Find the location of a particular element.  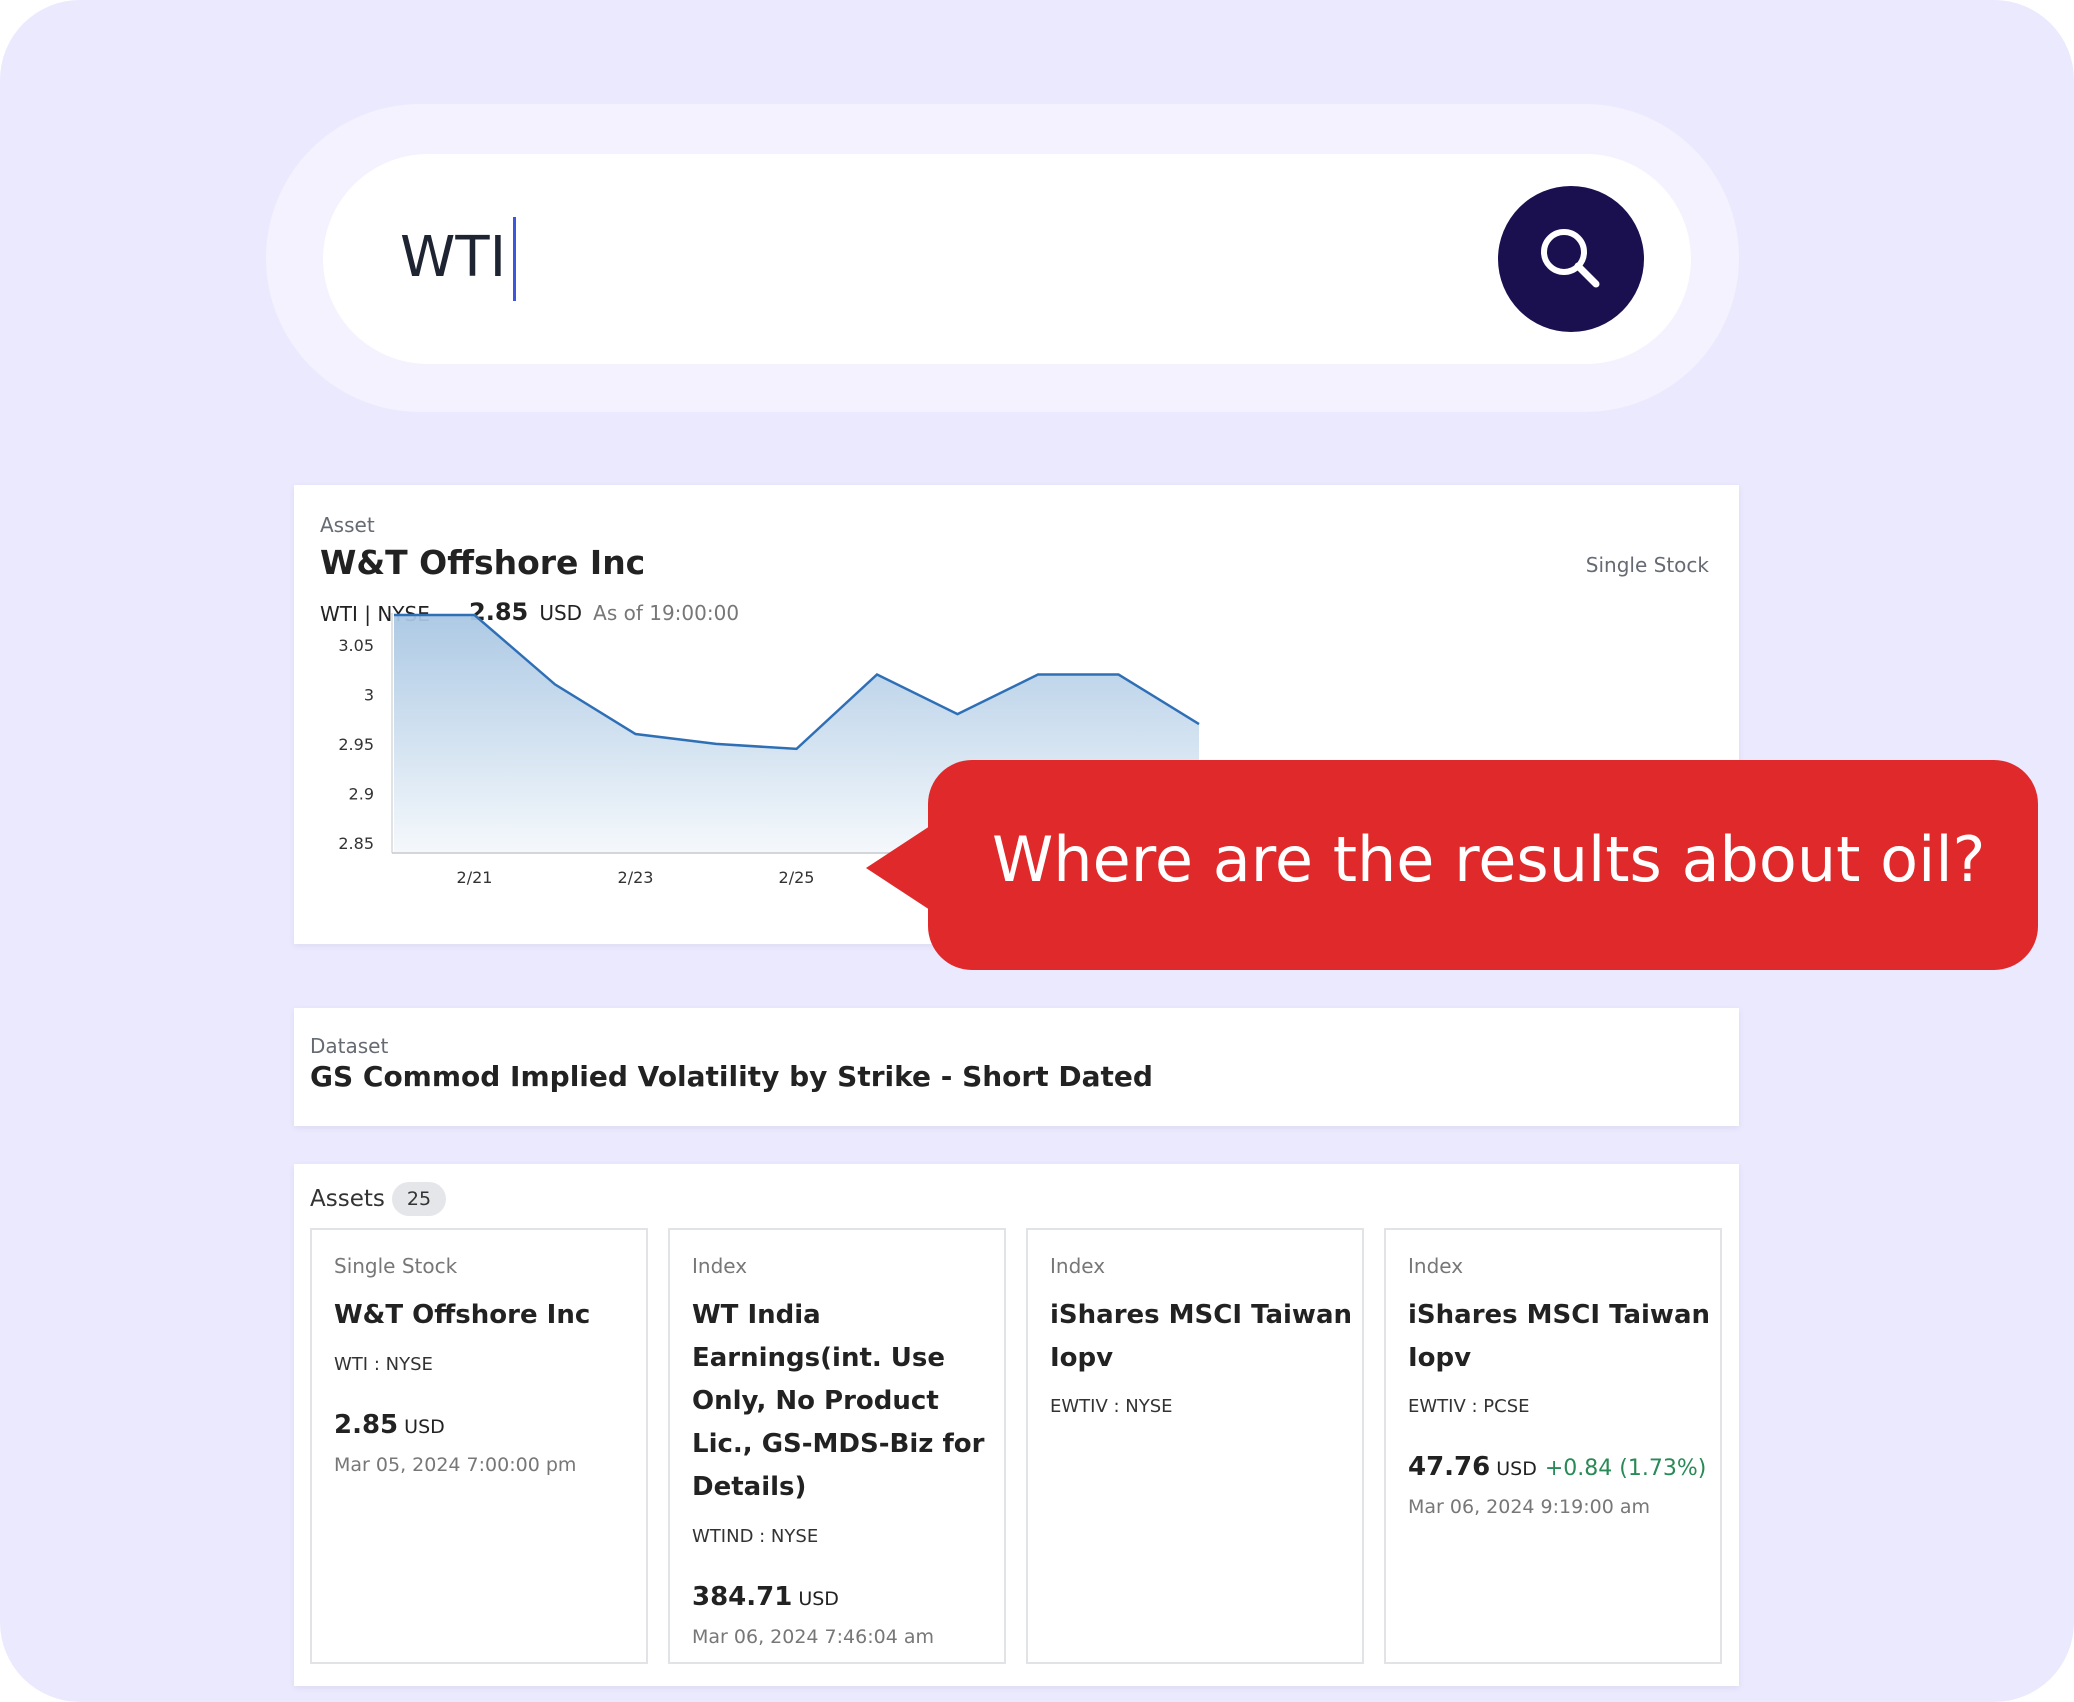

chart-y-tick-label: 3 is located at coordinates (369, 694).